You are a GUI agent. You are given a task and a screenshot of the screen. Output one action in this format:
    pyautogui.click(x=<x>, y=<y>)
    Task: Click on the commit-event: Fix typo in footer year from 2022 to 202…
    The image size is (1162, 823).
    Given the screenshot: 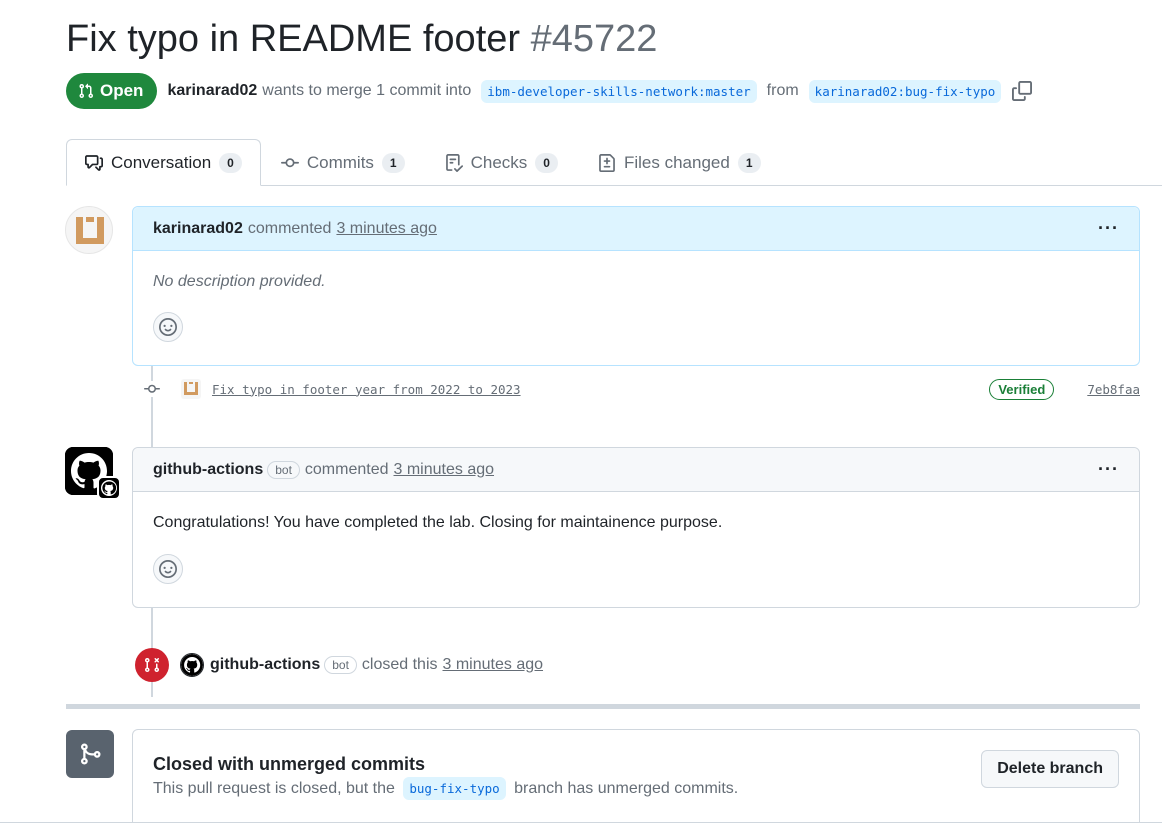 What is the action you would take?
    pyautogui.click(x=642, y=389)
    